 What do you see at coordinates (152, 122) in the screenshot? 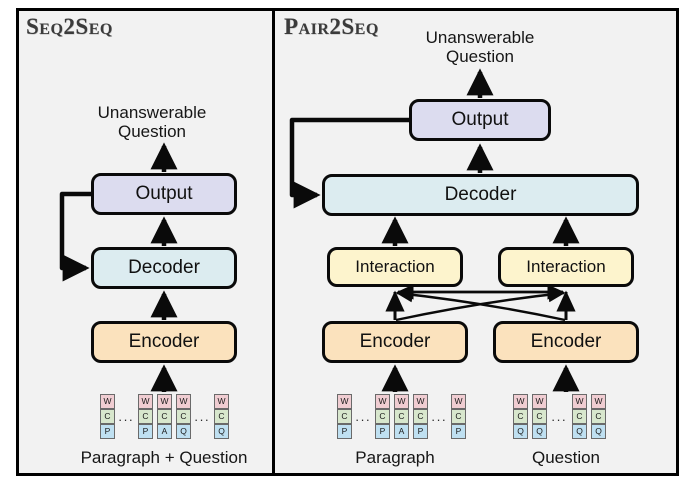
I see `left-output-text: Unanswerable Question` at bounding box center [152, 122].